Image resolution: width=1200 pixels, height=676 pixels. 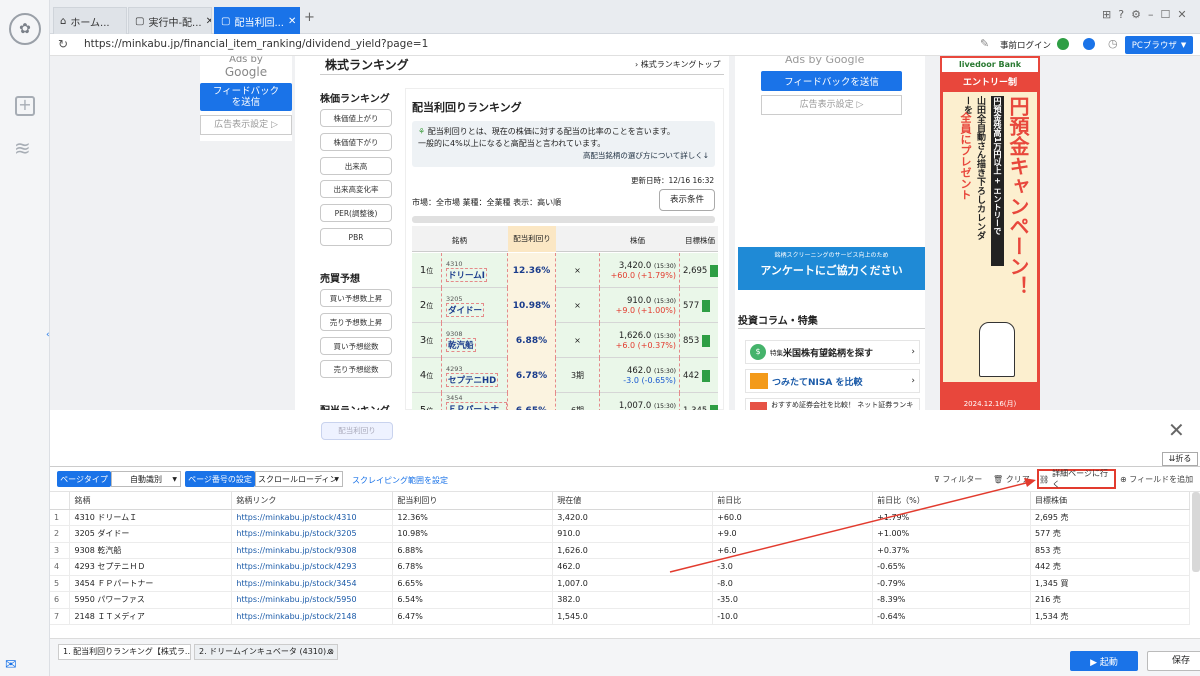 I want to click on column-header: 前日比, so click(x=793, y=501).